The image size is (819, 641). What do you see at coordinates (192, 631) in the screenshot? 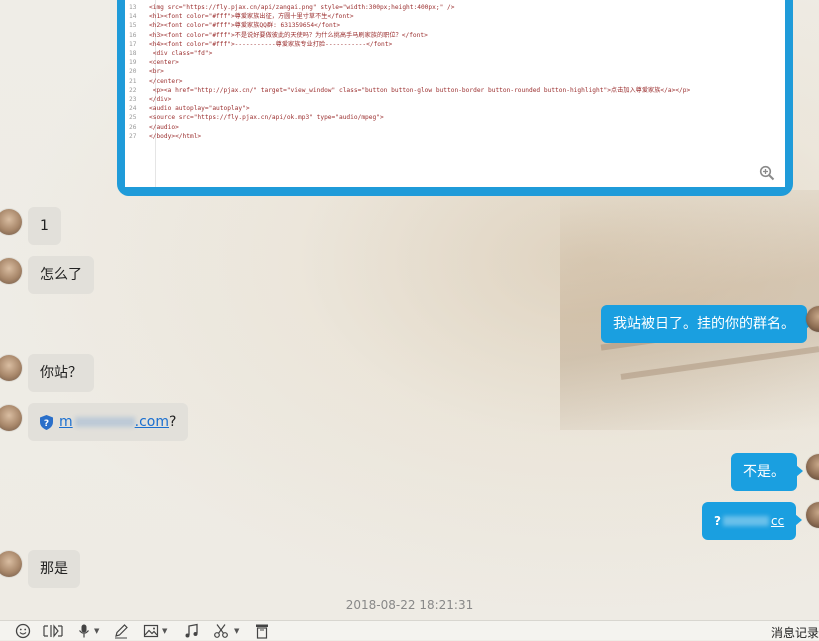
I see `music-icon` at bounding box center [192, 631].